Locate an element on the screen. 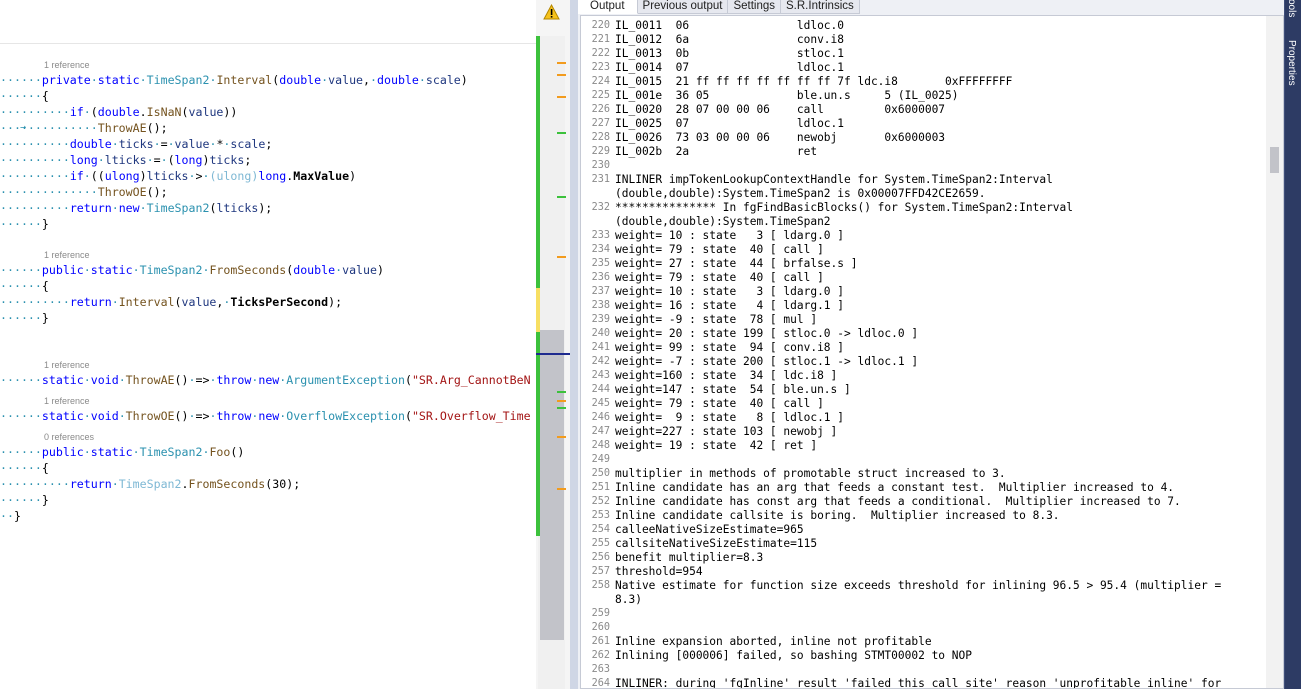 The image size is (1301, 689). output-line-text: IL_0011 06 ldloc.0 is located at coordinates (729, 26).